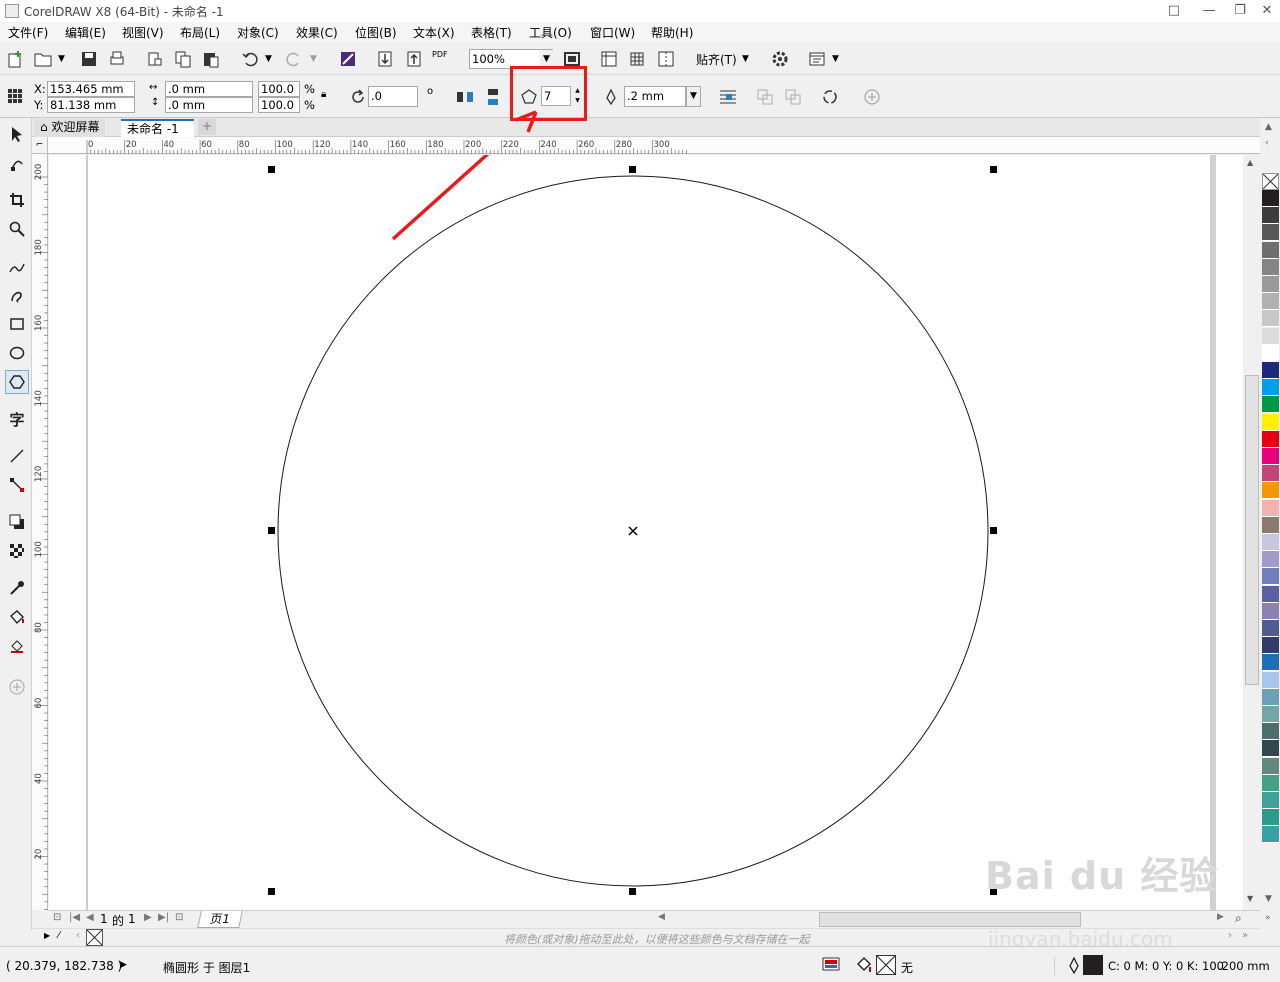 The width and height of the screenshot is (1280, 982). Describe the element at coordinates (1174, 11) in the screenshot. I see `help-window-icon: □` at that location.